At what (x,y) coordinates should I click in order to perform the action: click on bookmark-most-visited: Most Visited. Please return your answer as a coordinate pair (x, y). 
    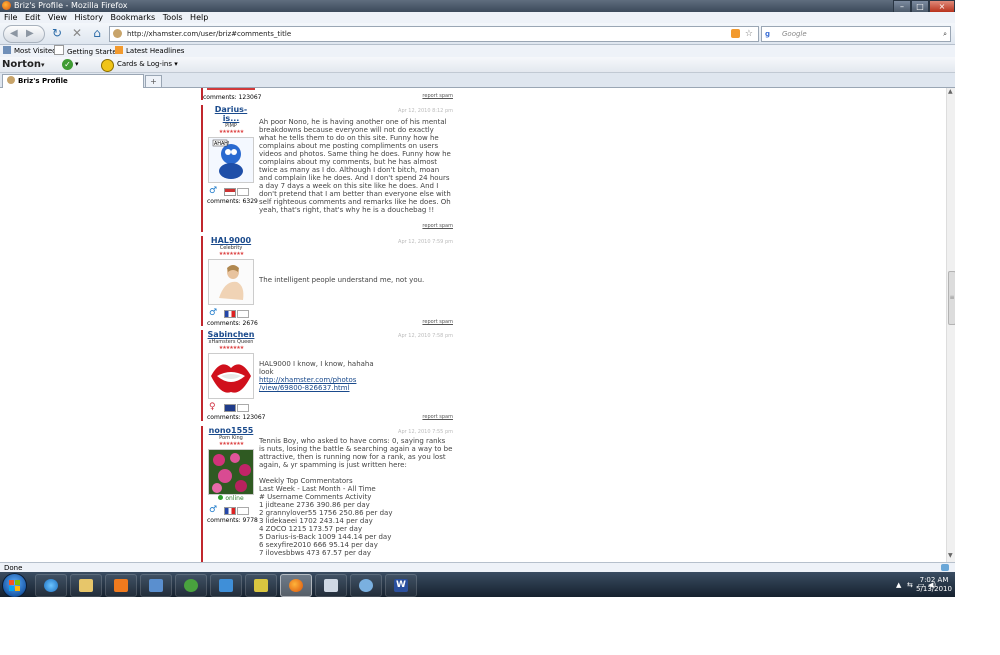
    Looking at the image, I should click on (30, 51).